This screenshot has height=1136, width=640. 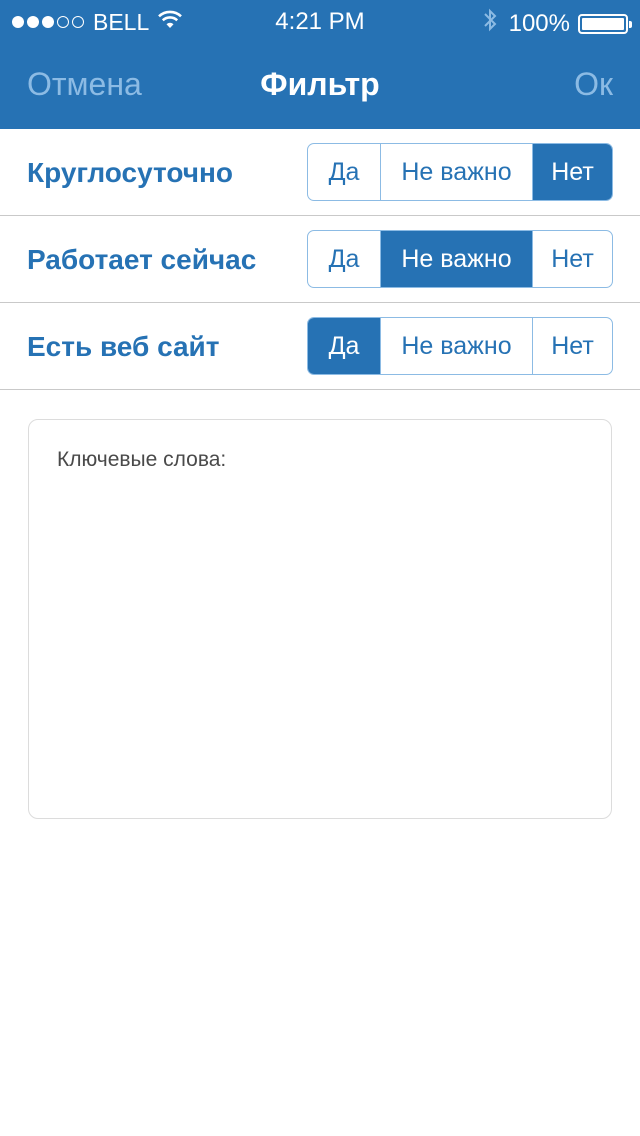 I want to click on keywords-label: Ключевые слова:, so click(x=142, y=459).